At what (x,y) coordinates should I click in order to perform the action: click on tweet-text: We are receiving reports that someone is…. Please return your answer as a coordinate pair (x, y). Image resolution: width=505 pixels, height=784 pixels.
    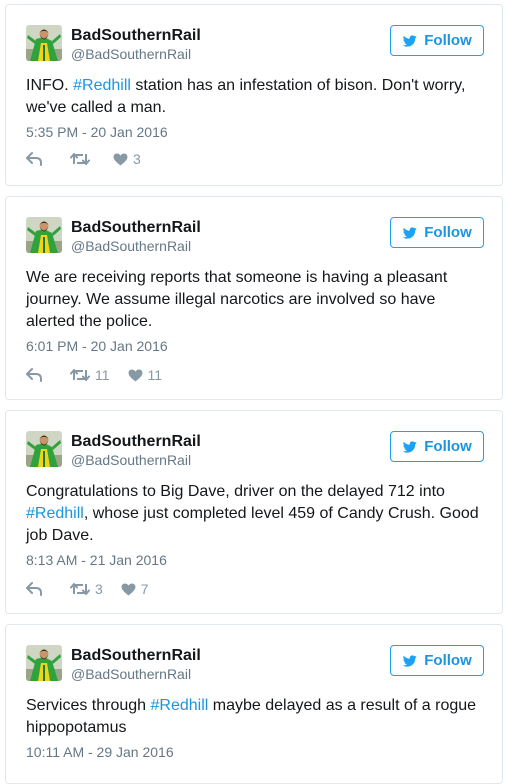
    Looking at the image, I should click on (255, 300).